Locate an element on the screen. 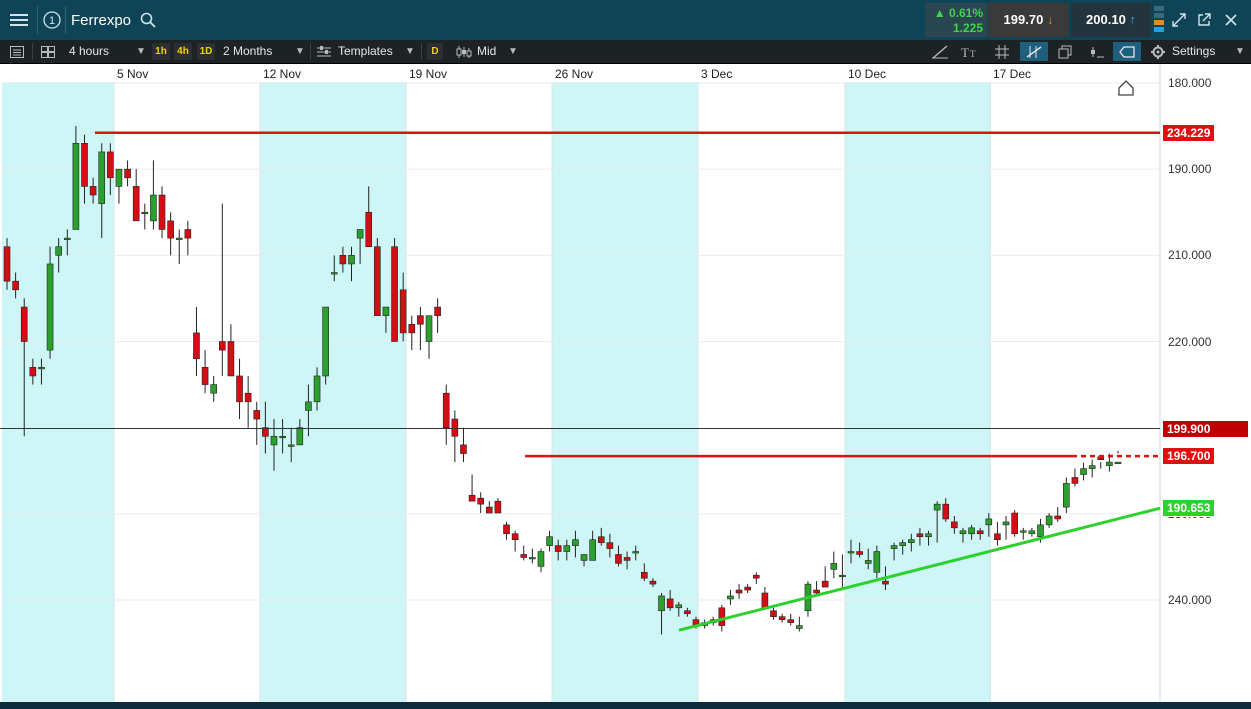 Image resolution: width=1251 pixels, height=709 pixels. expand-button is located at coordinates (1179, 20).